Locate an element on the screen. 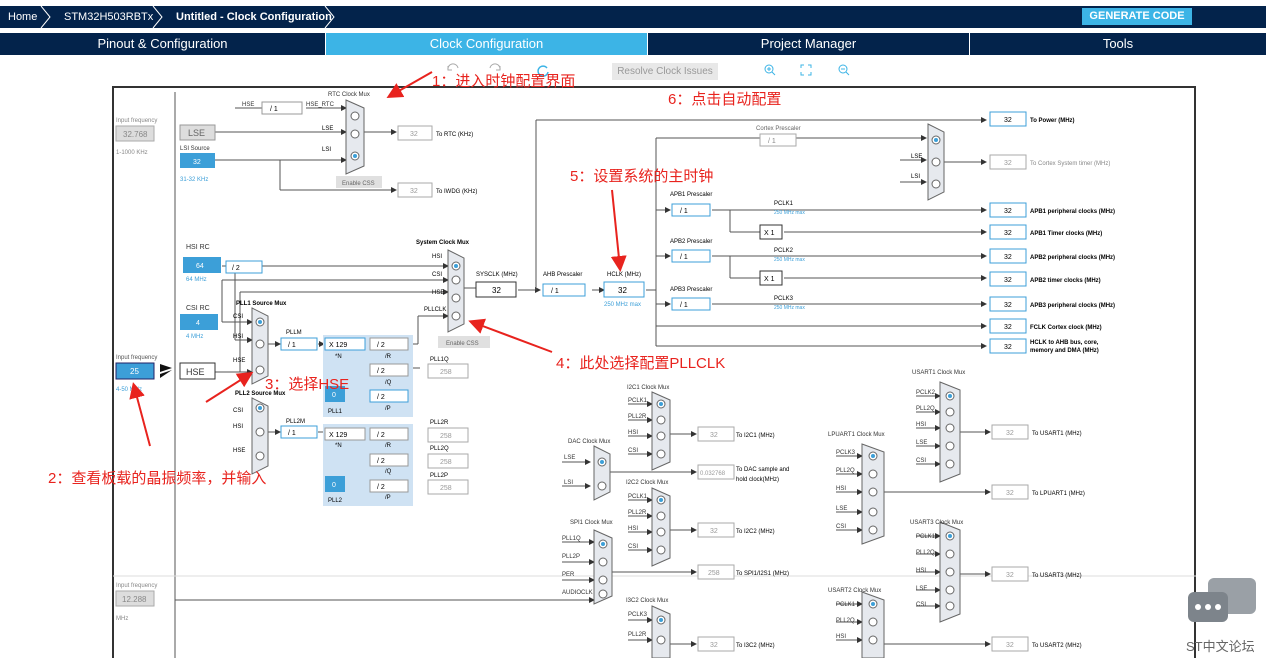 This screenshot has height=658, width=1266. annotation-2: 2：查看板载的晶振频率，并输入 is located at coordinates (157, 478).